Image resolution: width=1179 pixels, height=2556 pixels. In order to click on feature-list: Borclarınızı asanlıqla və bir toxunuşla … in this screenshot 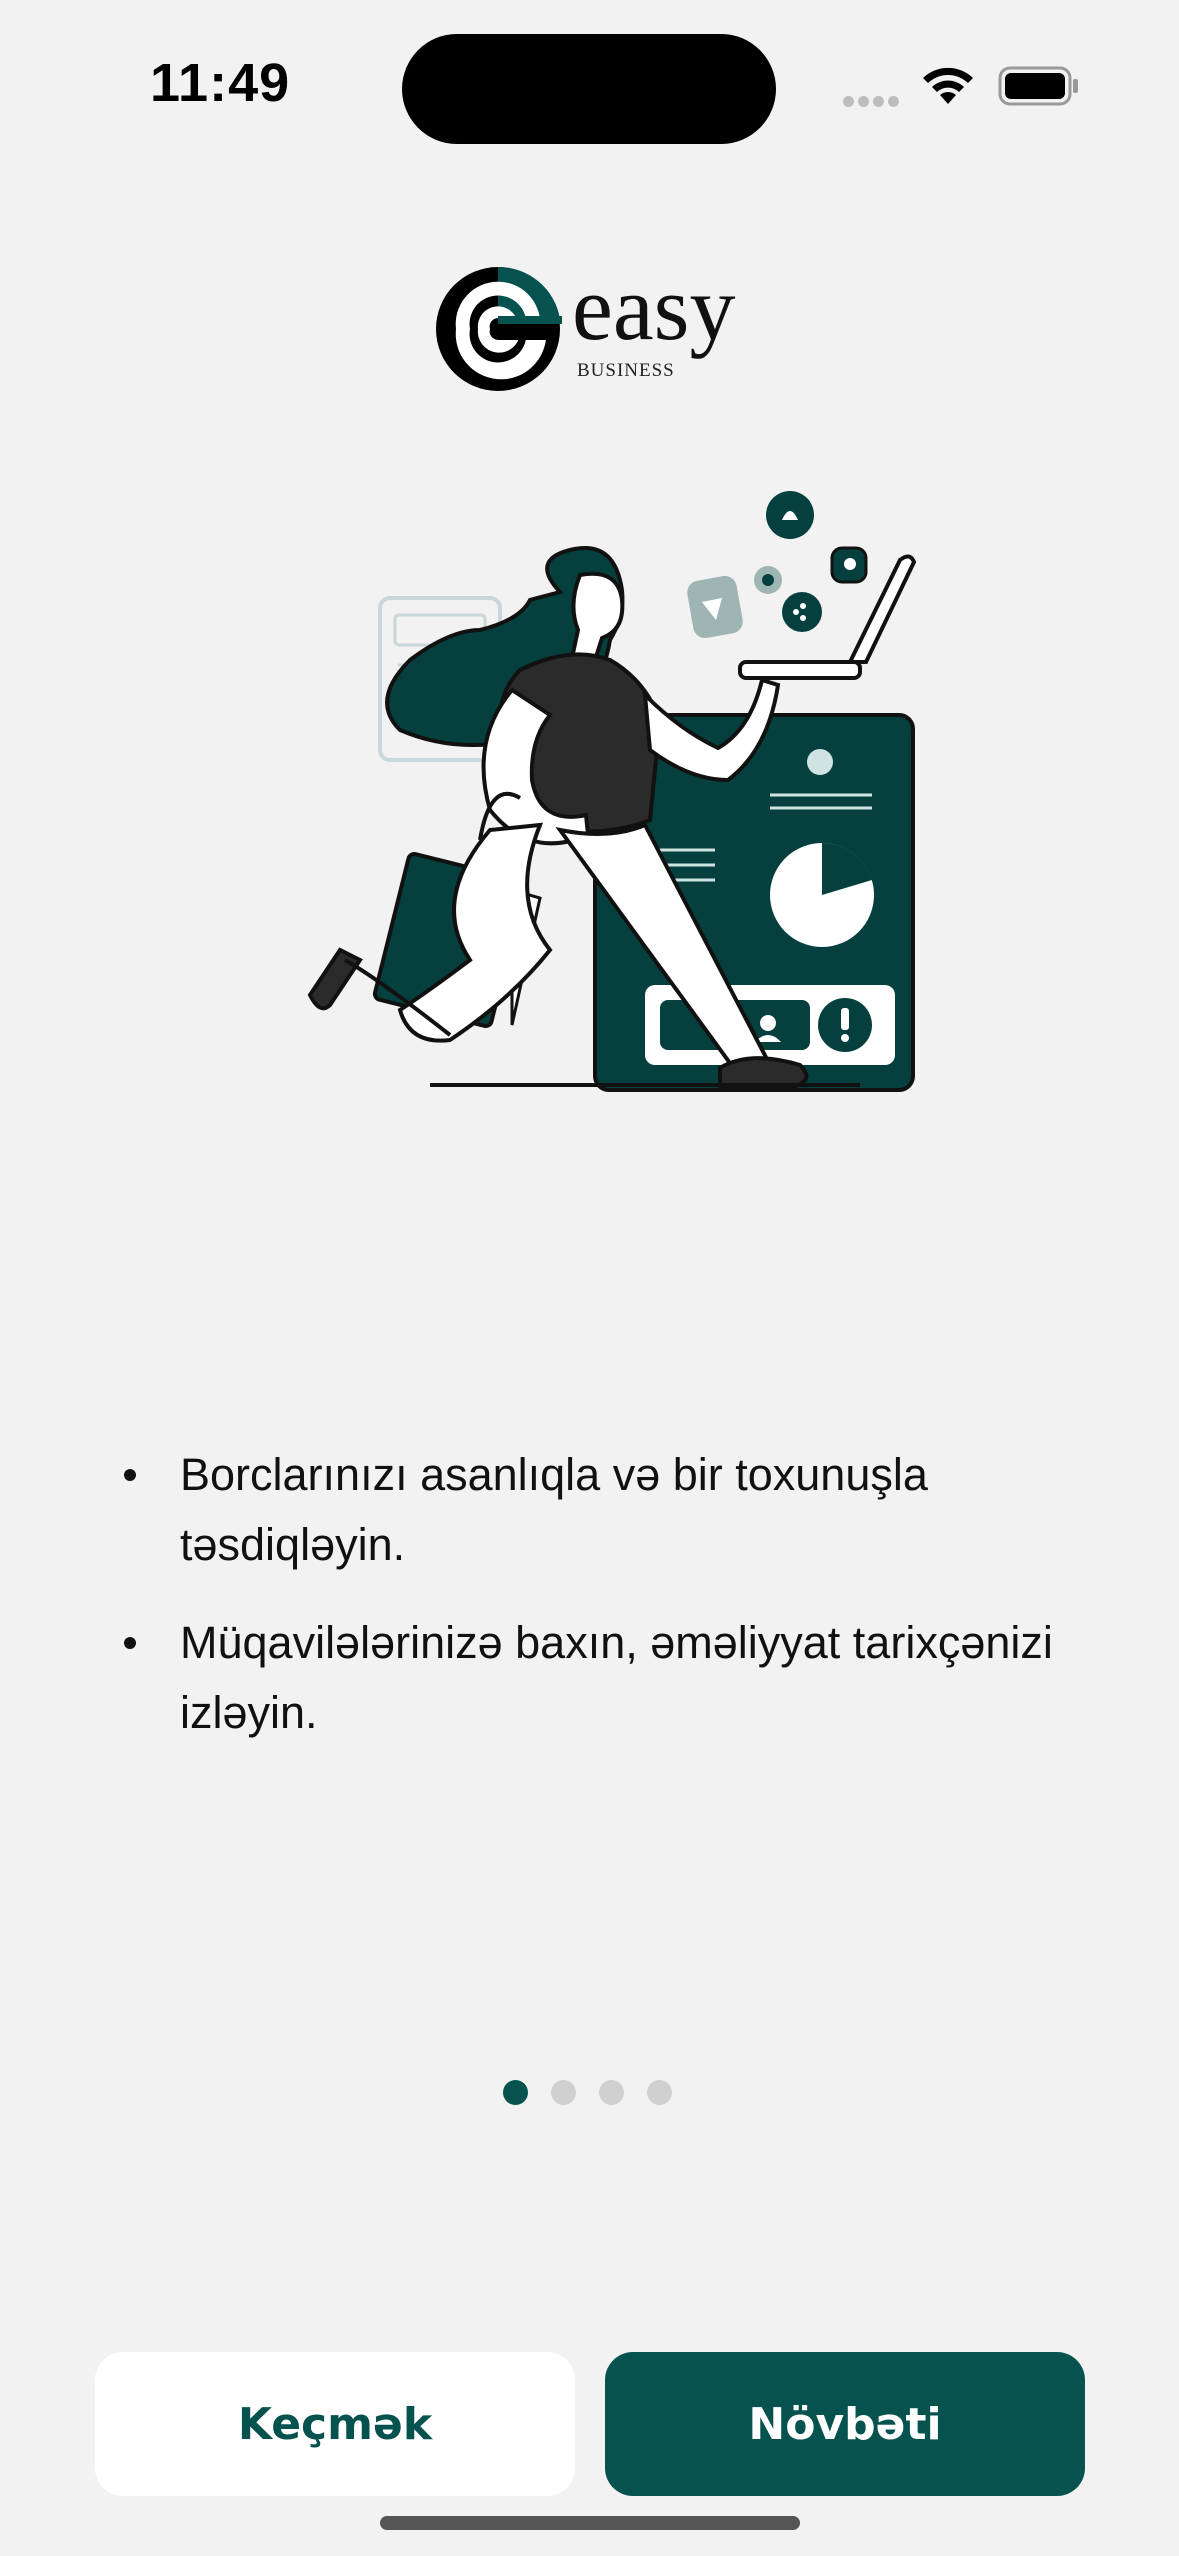, I will do `click(598, 1608)`.